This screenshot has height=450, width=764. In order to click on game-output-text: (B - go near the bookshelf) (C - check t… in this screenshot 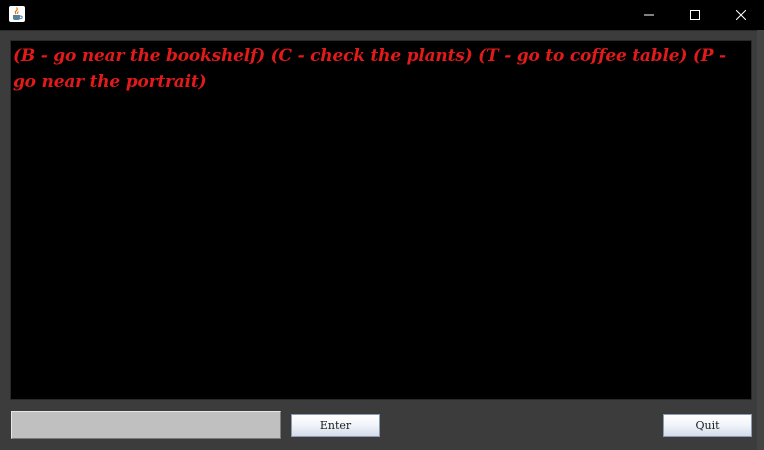, I will do `click(369, 69)`.